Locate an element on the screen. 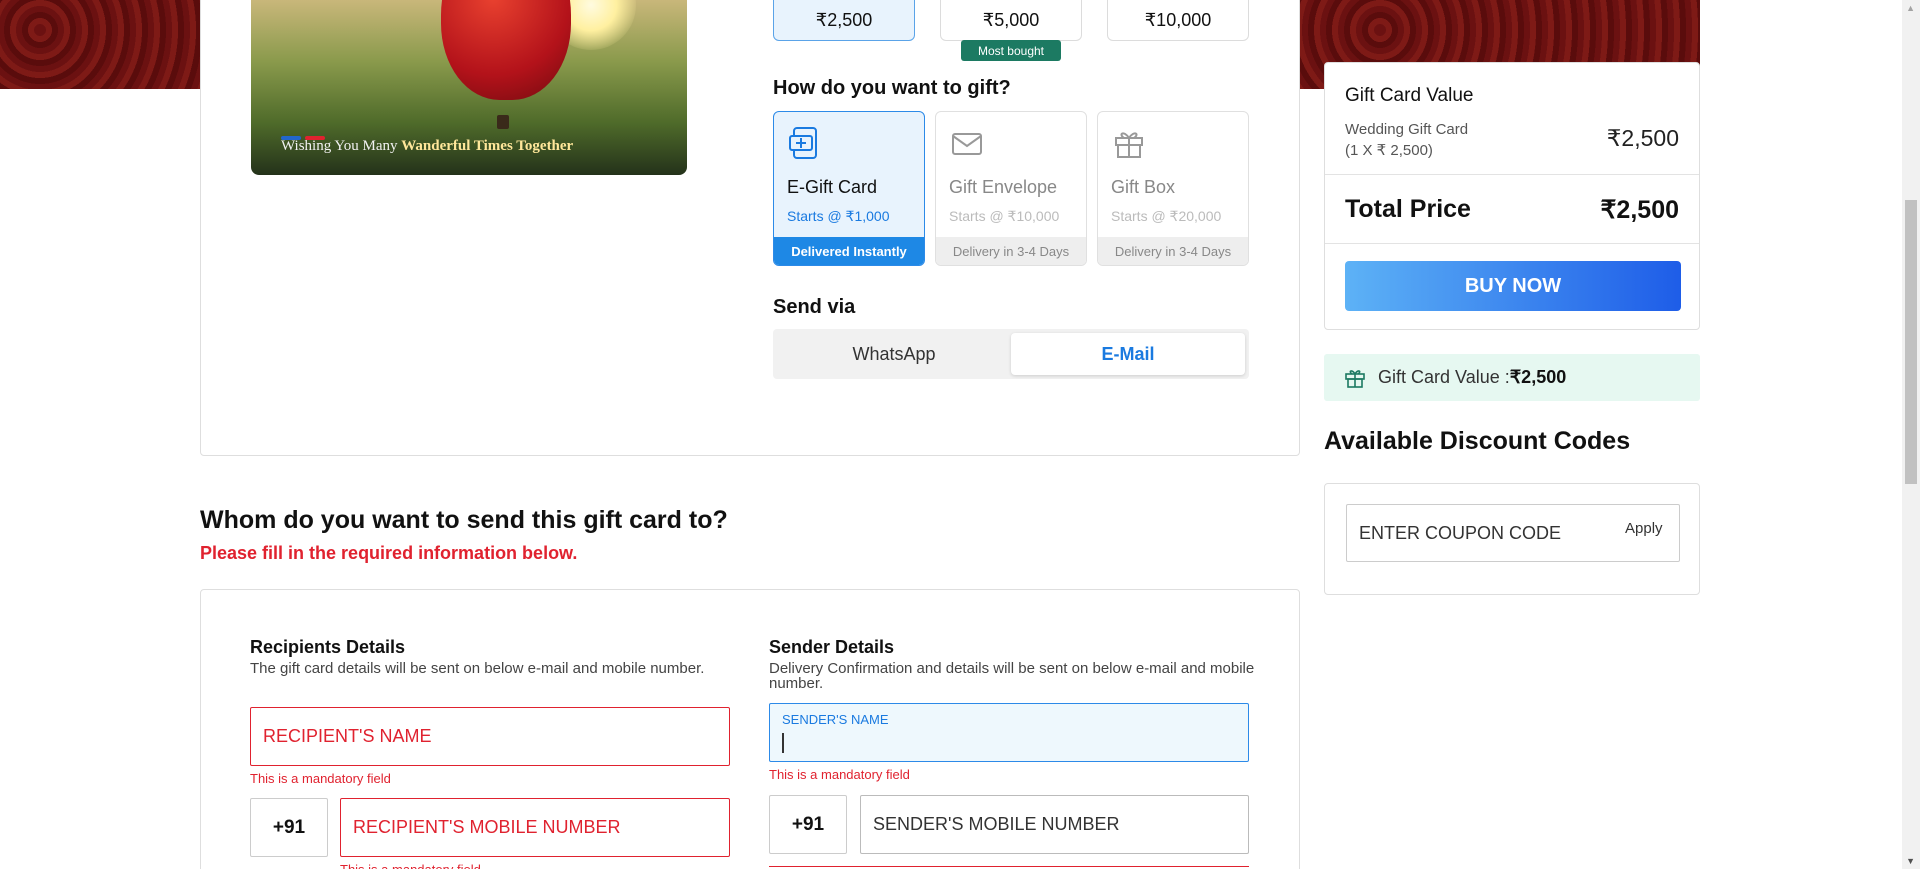 This screenshot has width=1920, height=869. sender-country-code: +91 is located at coordinates (808, 824).